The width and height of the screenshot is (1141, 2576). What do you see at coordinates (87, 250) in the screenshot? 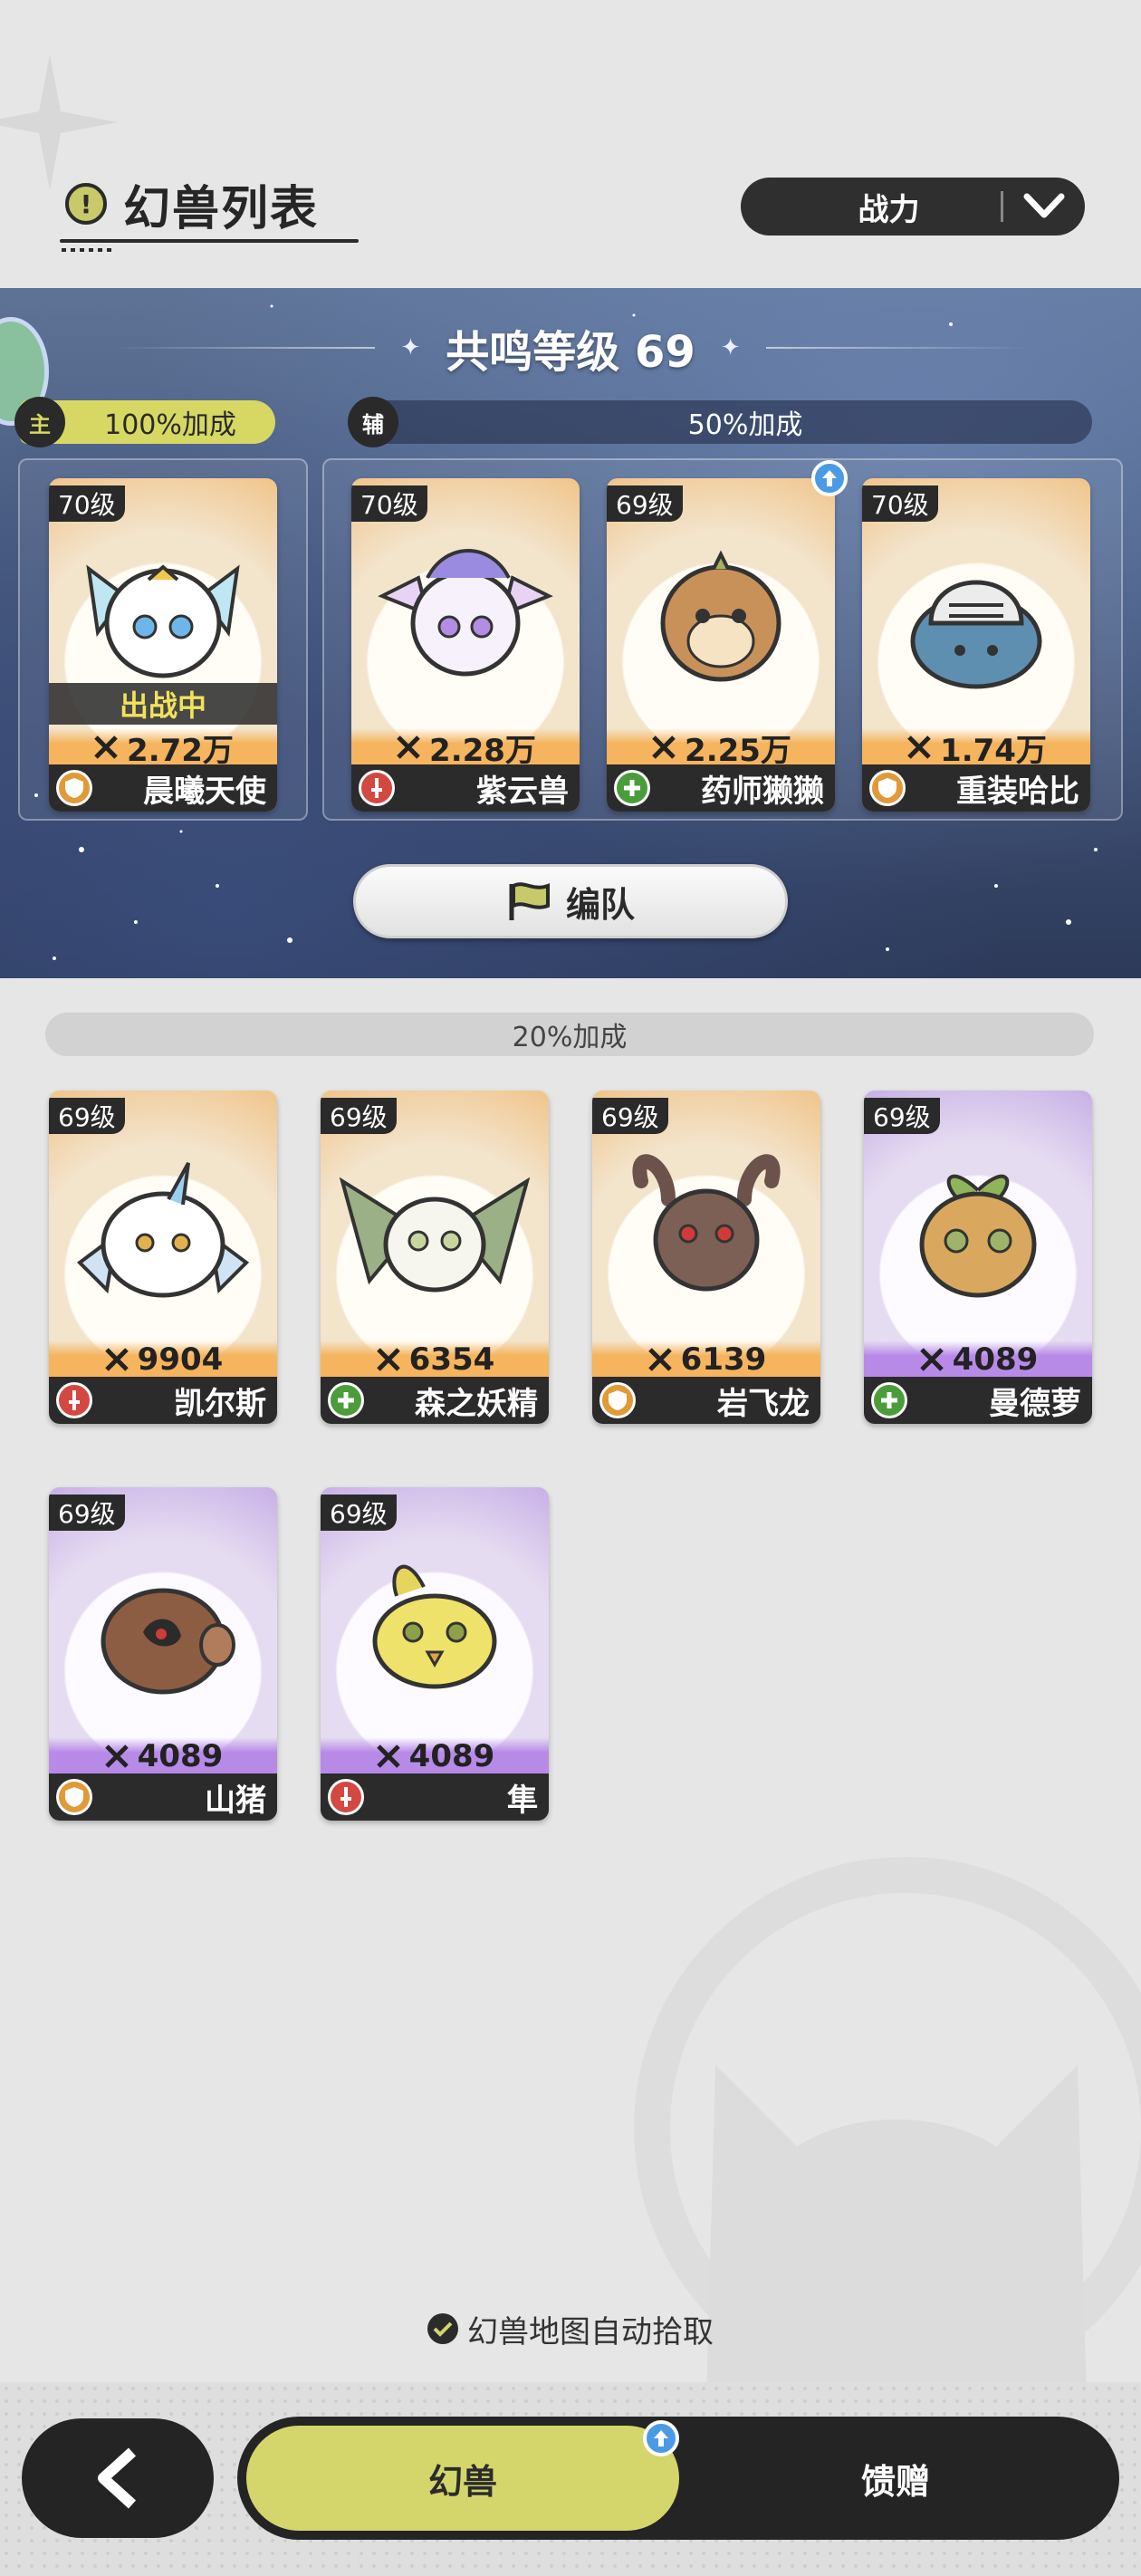
I see `title-dots` at bounding box center [87, 250].